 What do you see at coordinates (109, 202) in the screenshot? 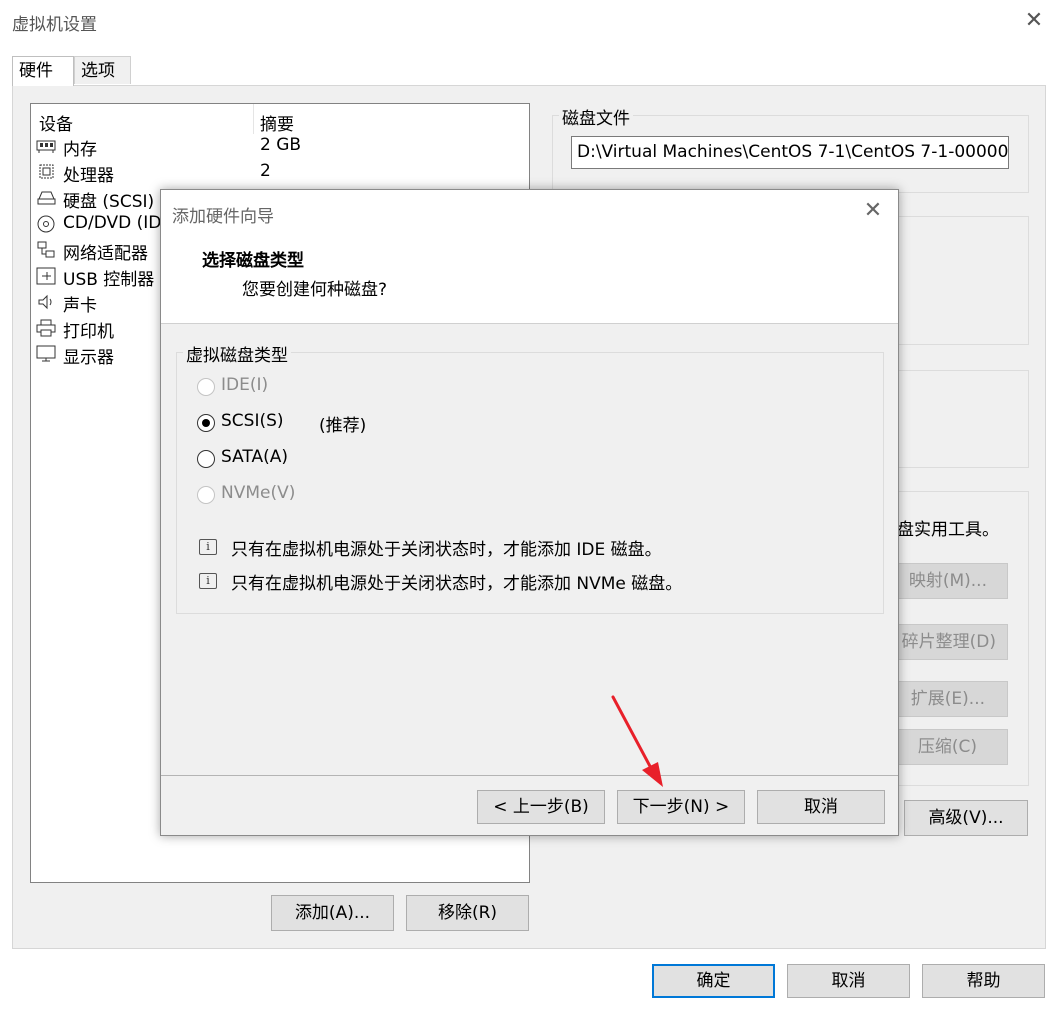
I see `device-name: 硬盘 (SCSI)` at bounding box center [109, 202].